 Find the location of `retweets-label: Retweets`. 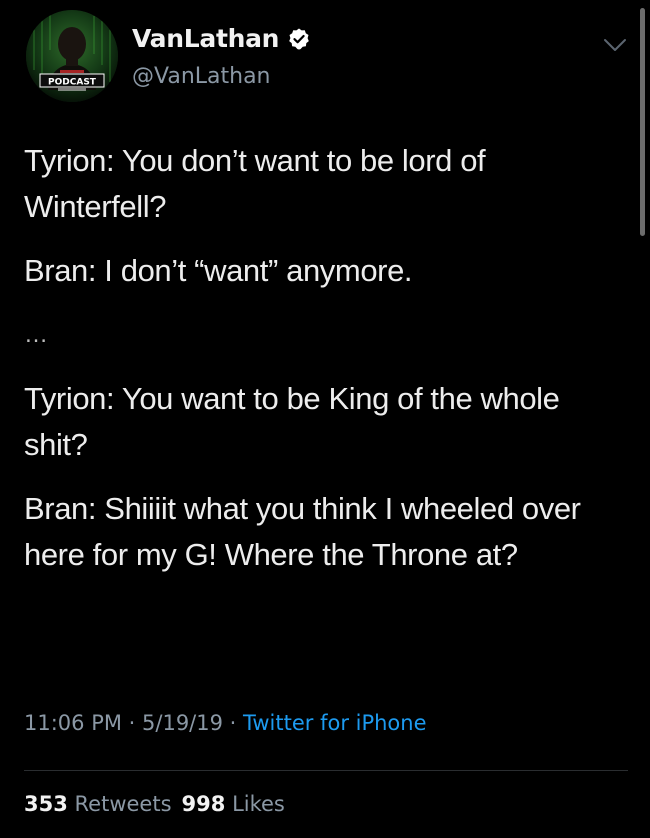

retweets-label: Retweets is located at coordinates (123, 804).